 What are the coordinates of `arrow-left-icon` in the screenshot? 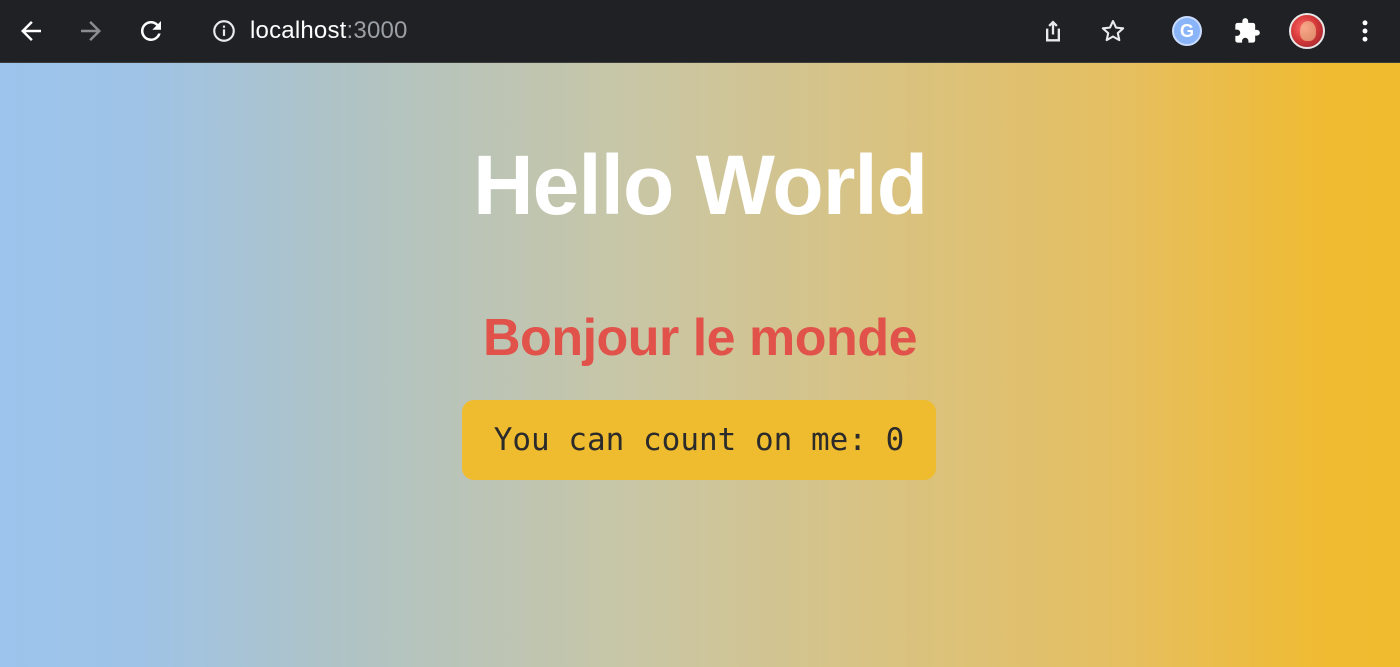 It's located at (31, 31).